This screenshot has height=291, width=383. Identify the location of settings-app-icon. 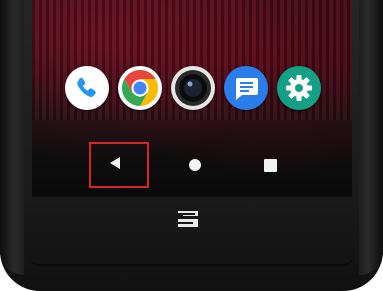
(299, 88).